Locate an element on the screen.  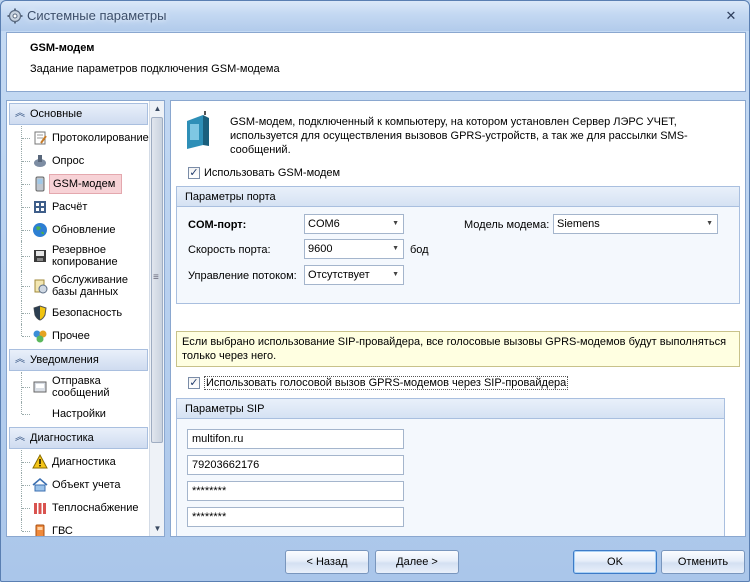
cancel-button: Отменить is located at coordinates (703, 562).